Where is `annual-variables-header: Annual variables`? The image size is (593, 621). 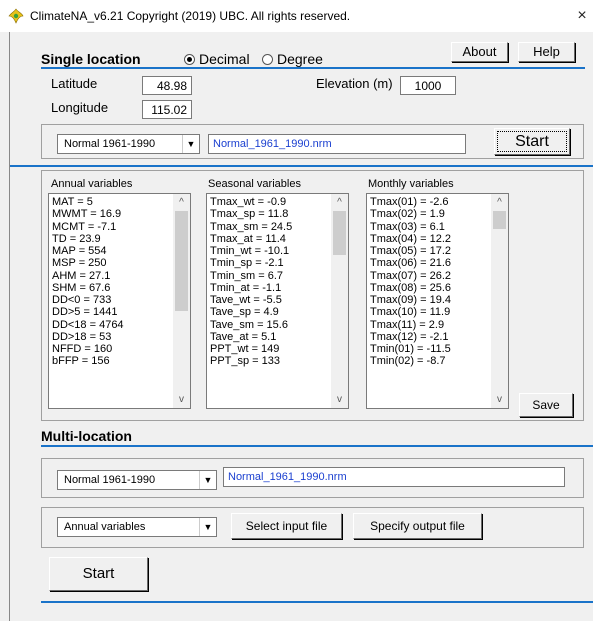
annual-variables-header: Annual variables is located at coordinates (92, 184).